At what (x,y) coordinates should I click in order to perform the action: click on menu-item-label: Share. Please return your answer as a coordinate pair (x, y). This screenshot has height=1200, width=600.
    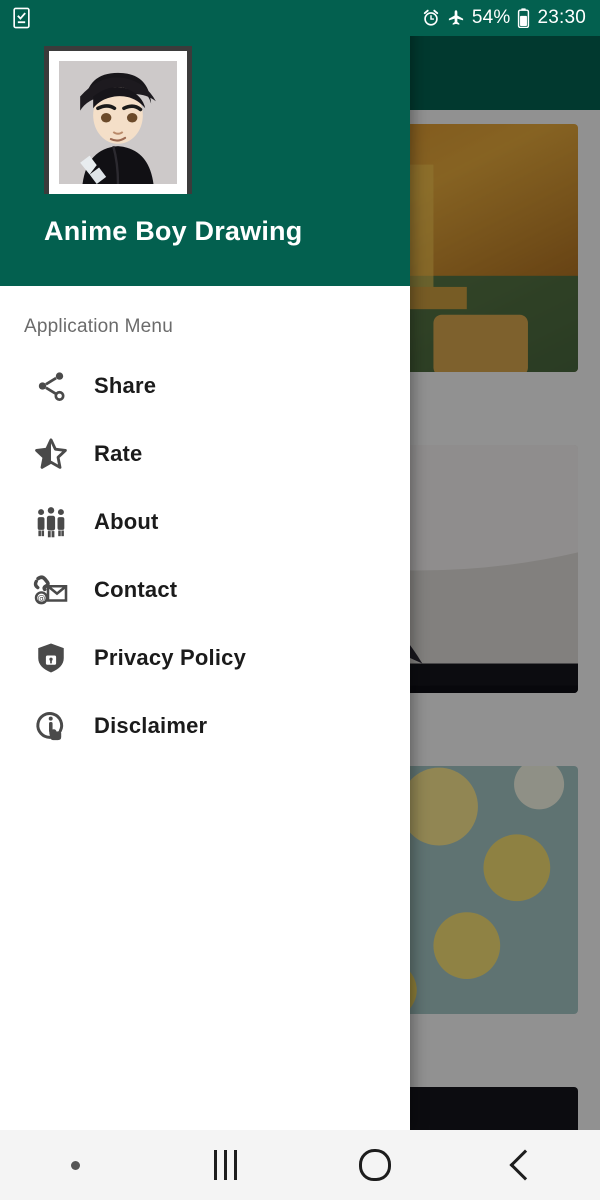
    Looking at the image, I should click on (125, 385).